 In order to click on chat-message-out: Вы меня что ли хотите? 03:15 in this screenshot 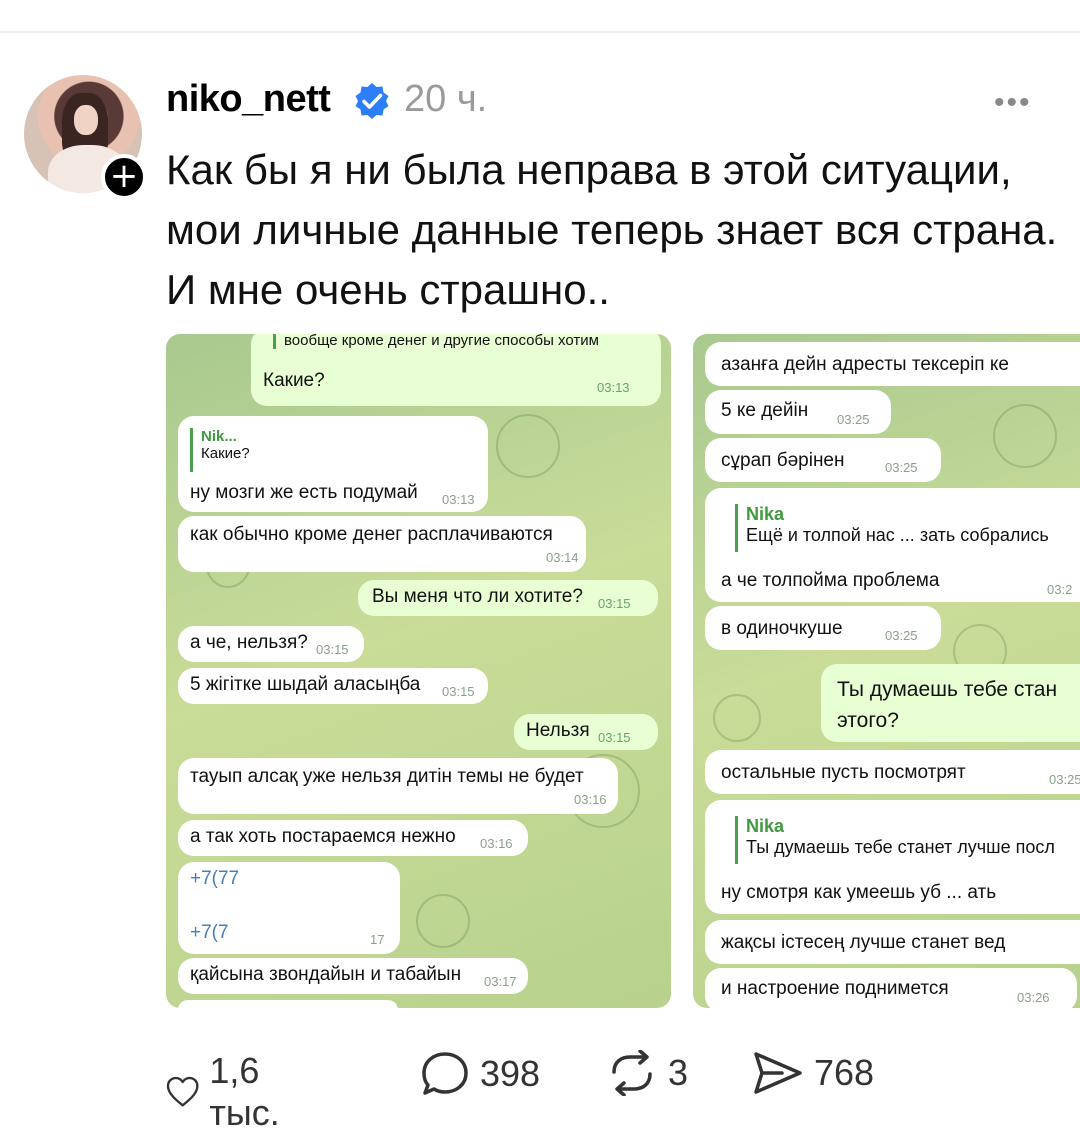, I will do `click(508, 598)`.